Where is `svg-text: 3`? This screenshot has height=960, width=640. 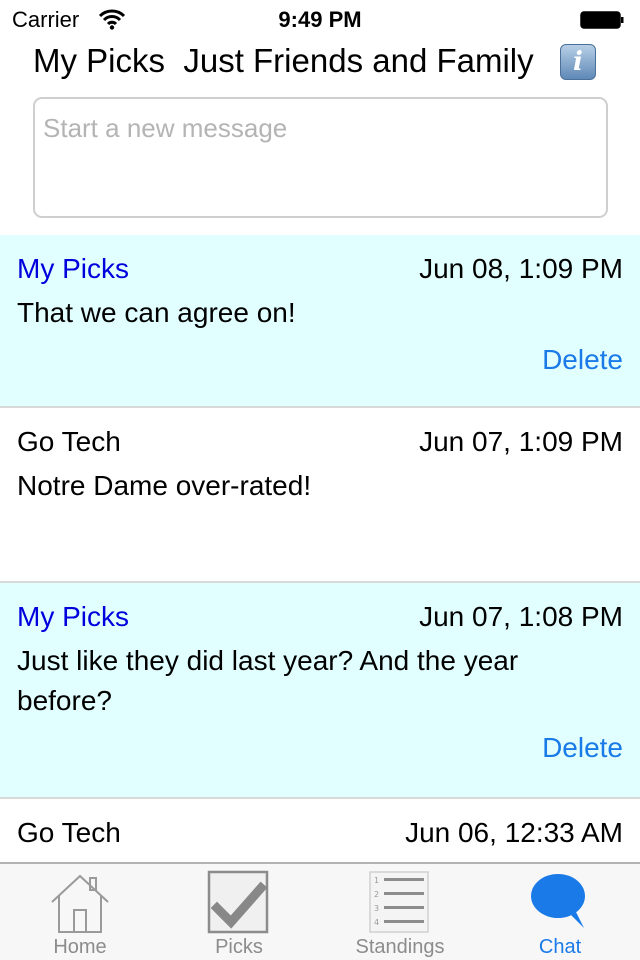
svg-text: 3 is located at coordinates (376, 908).